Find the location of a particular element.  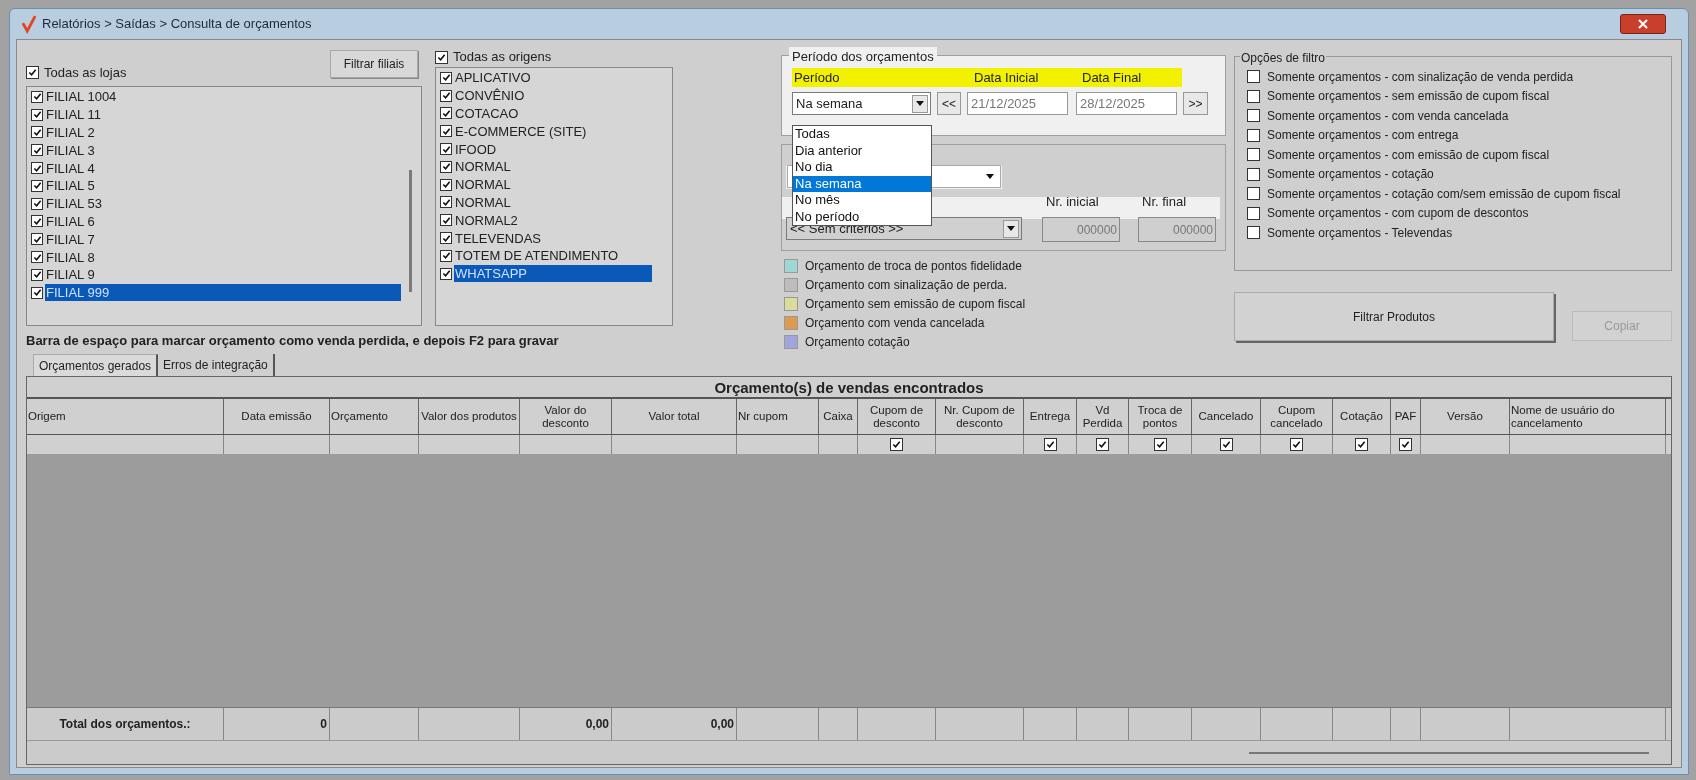

column-header: Nr cupom is located at coordinates (778, 416).